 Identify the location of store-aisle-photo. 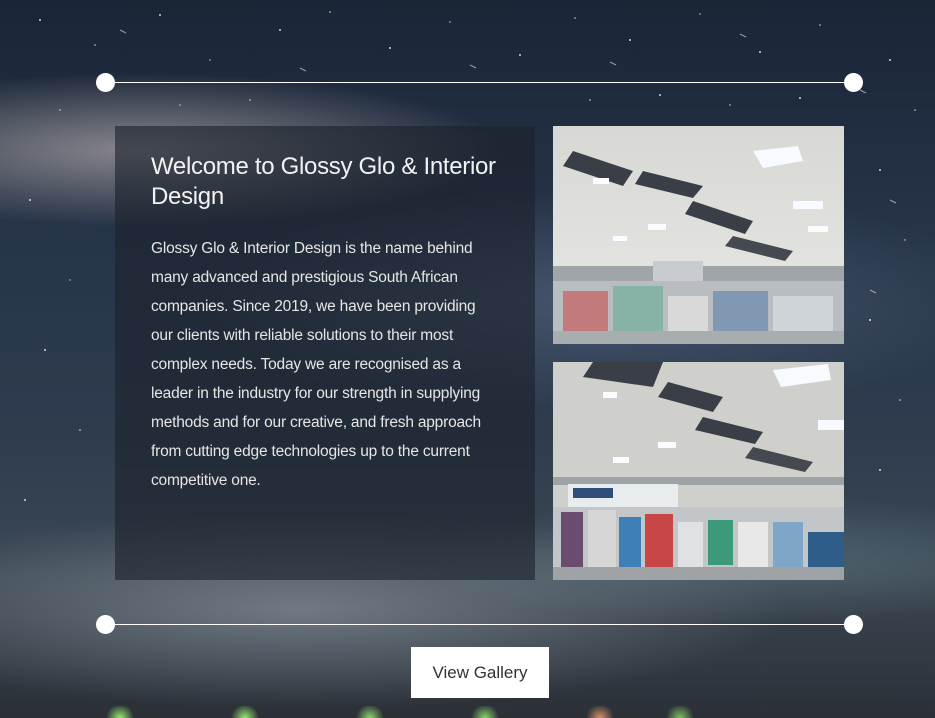
(698, 471).